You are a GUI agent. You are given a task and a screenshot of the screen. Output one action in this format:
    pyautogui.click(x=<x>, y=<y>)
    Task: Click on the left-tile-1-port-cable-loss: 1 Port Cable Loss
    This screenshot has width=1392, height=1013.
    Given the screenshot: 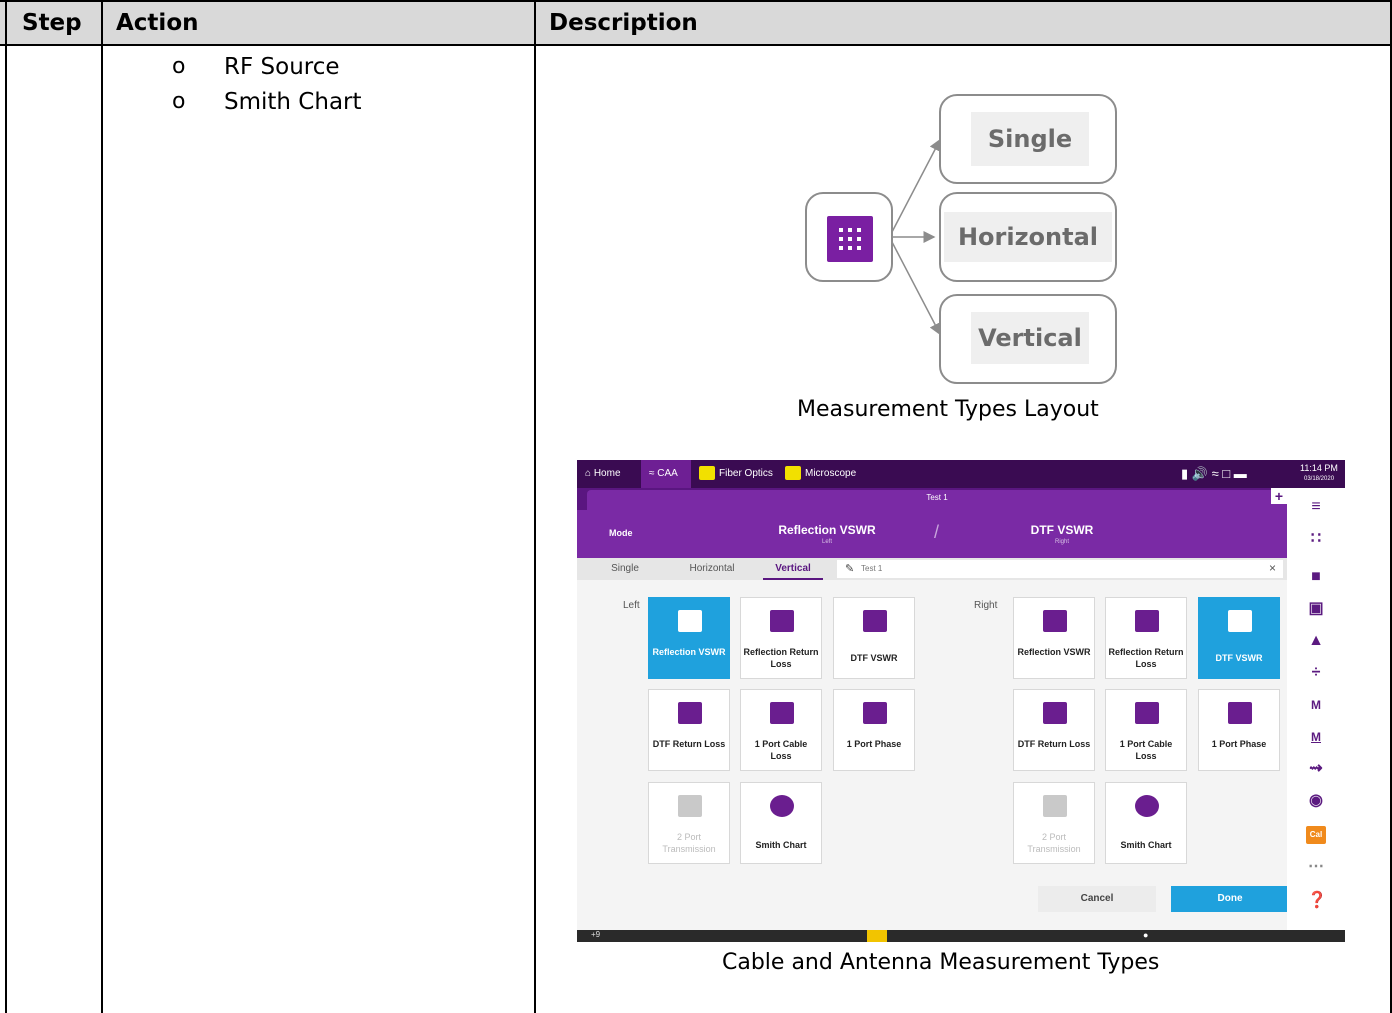 What is the action you would take?
    pyautogui.click(x=781, y=730)
    